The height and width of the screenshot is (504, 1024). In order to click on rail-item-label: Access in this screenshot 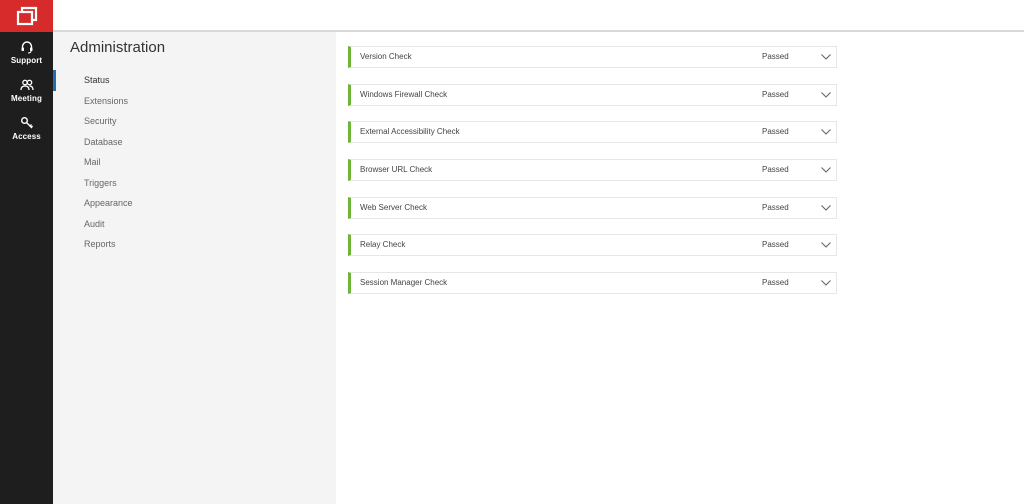, I will do `click(26, 136)`.